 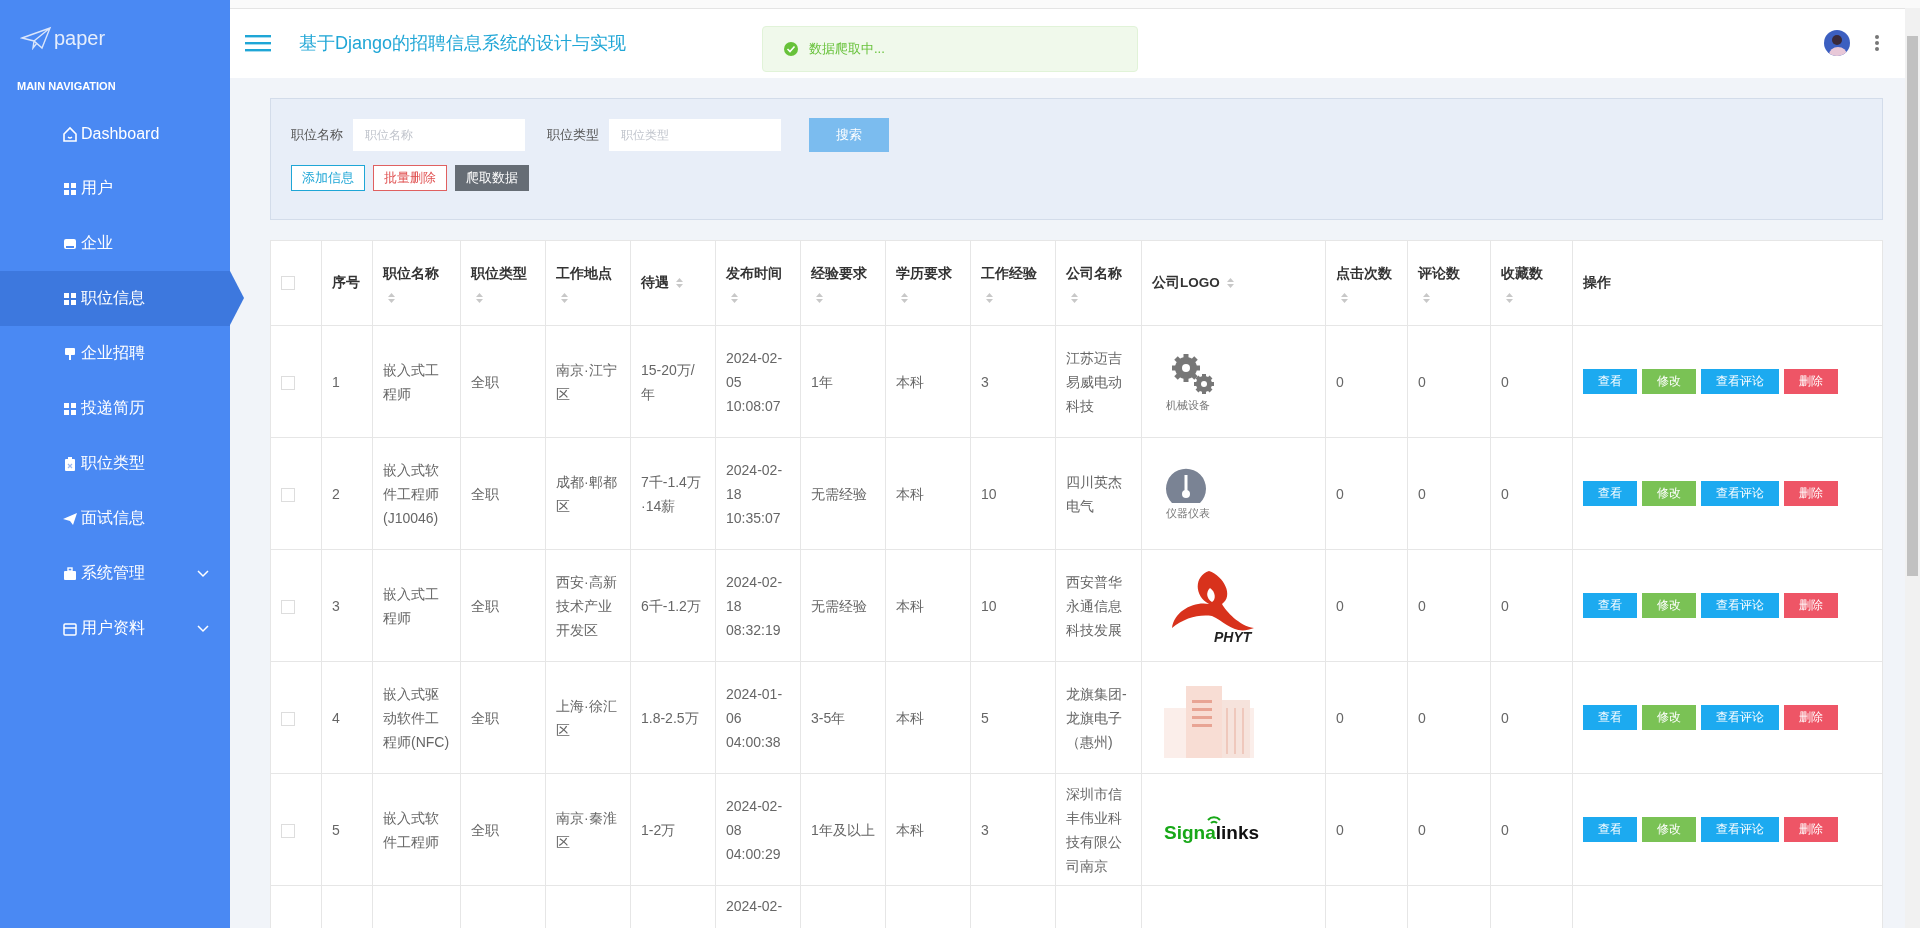 What do you see at coordinates (336, 717) in the screenshot?
I see `table-cell: 4` at bounding box center [336, 717].